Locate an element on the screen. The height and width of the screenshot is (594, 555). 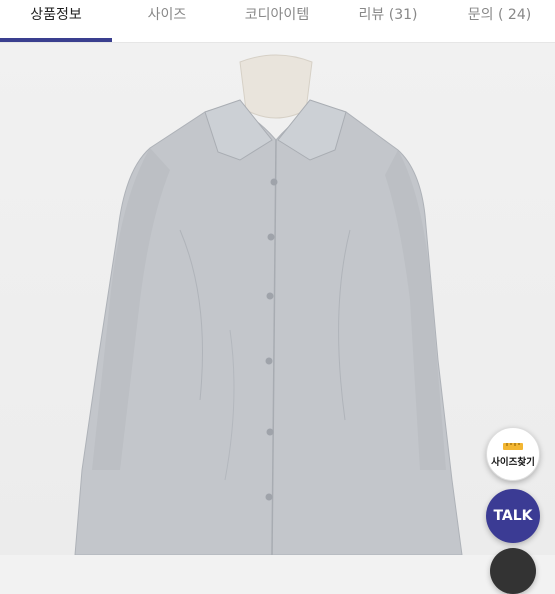
size-finder-button: 사이즈찾기 is located at coordinates (513, 454).